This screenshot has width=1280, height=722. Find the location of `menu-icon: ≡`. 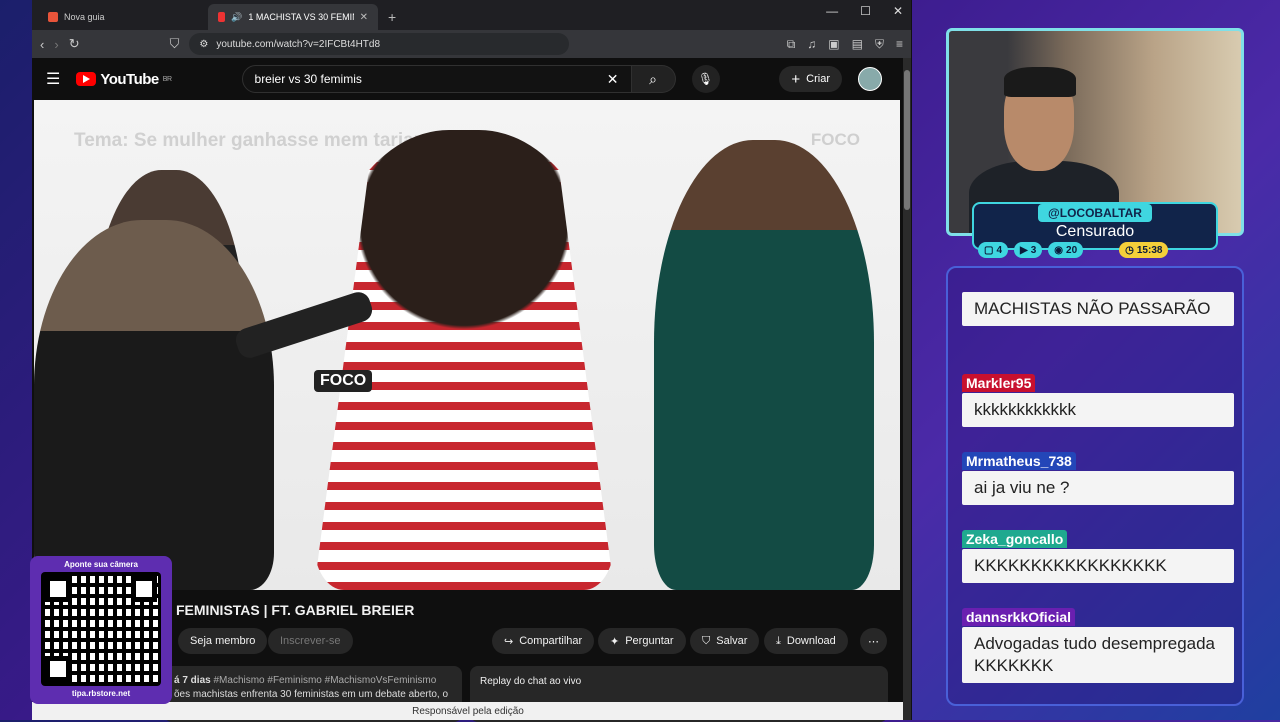

menu-icon: ≡ is located at coordinates (899, 44).